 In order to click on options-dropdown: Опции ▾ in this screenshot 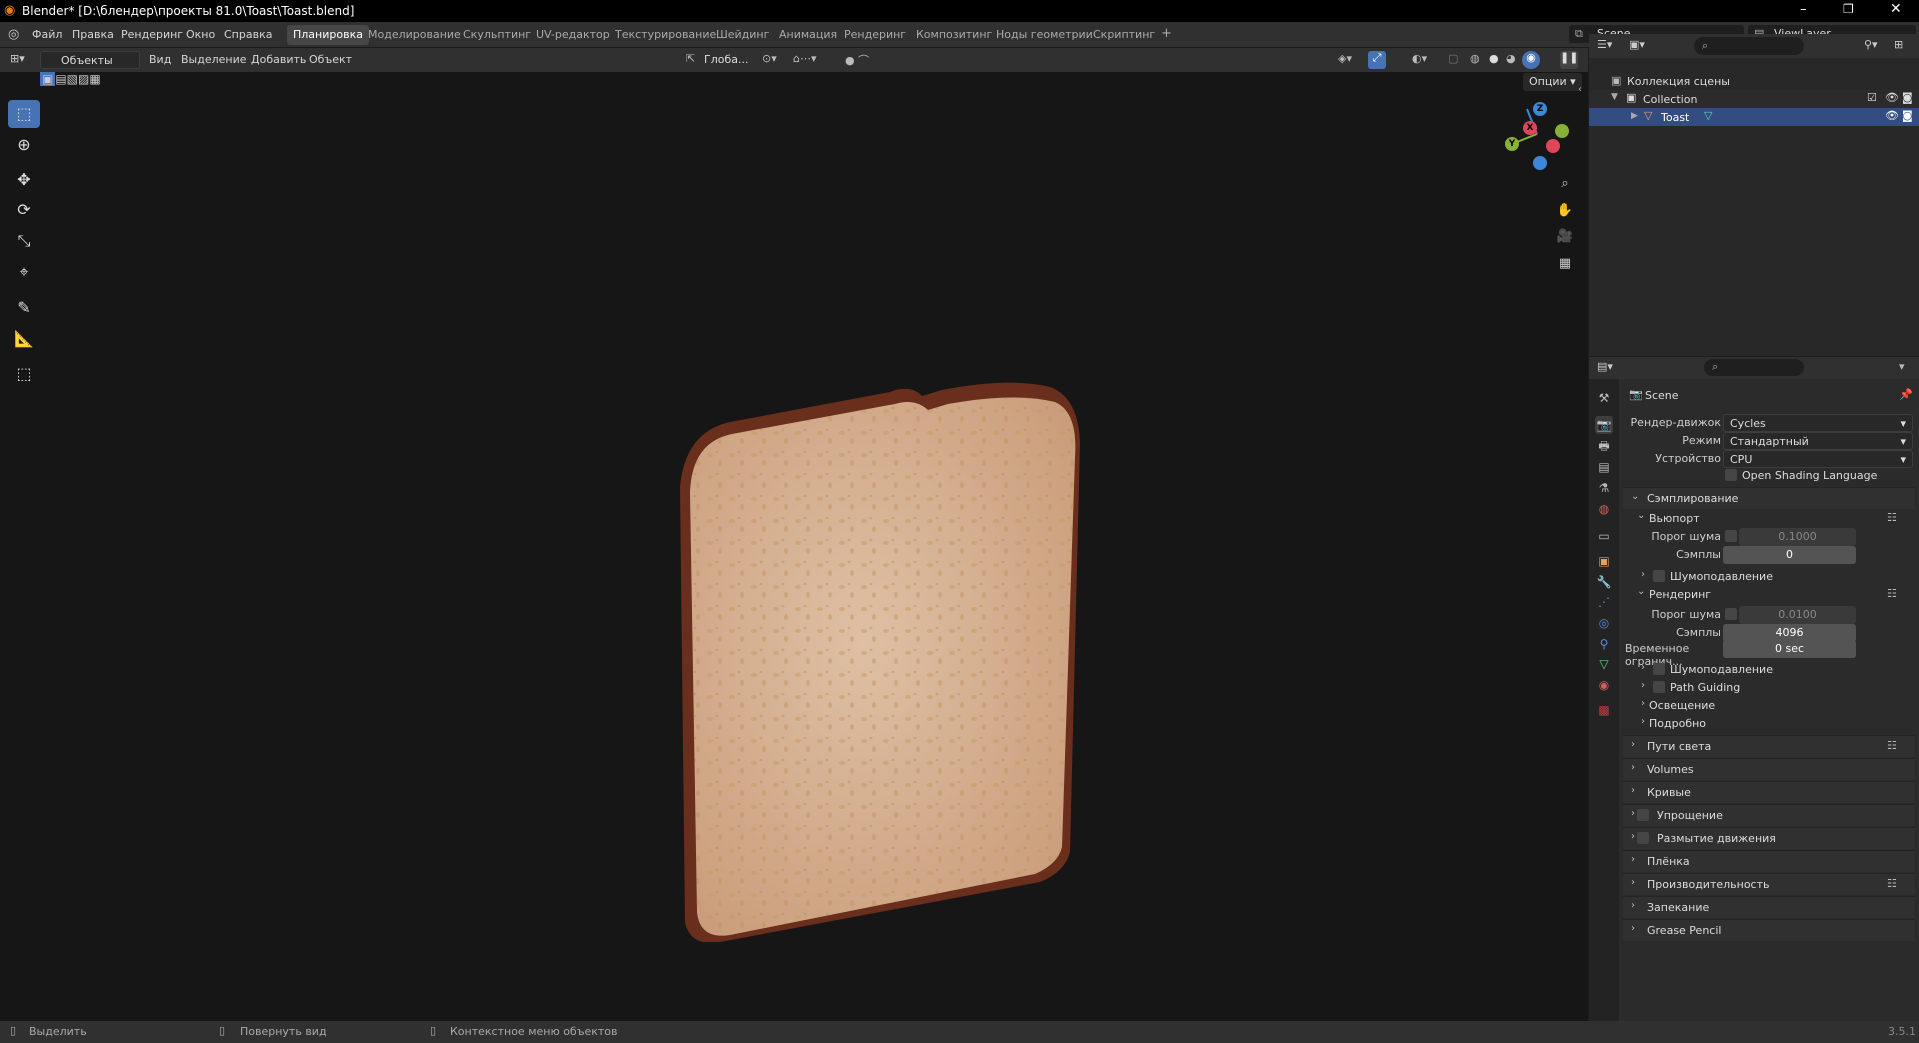, I will do `click(1552, 82)`.